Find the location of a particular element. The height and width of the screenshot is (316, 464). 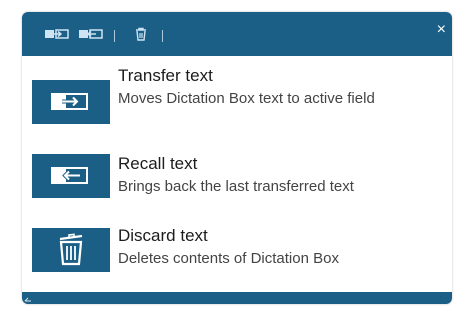

toolbar-recall-button is located at coordinates (91, 36).